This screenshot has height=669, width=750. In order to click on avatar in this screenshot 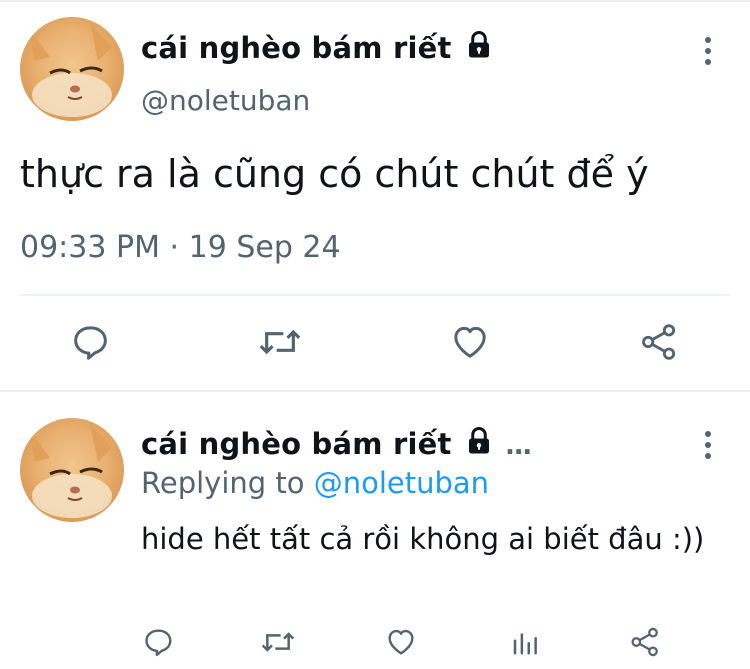, I will do `click(72, 69)`.